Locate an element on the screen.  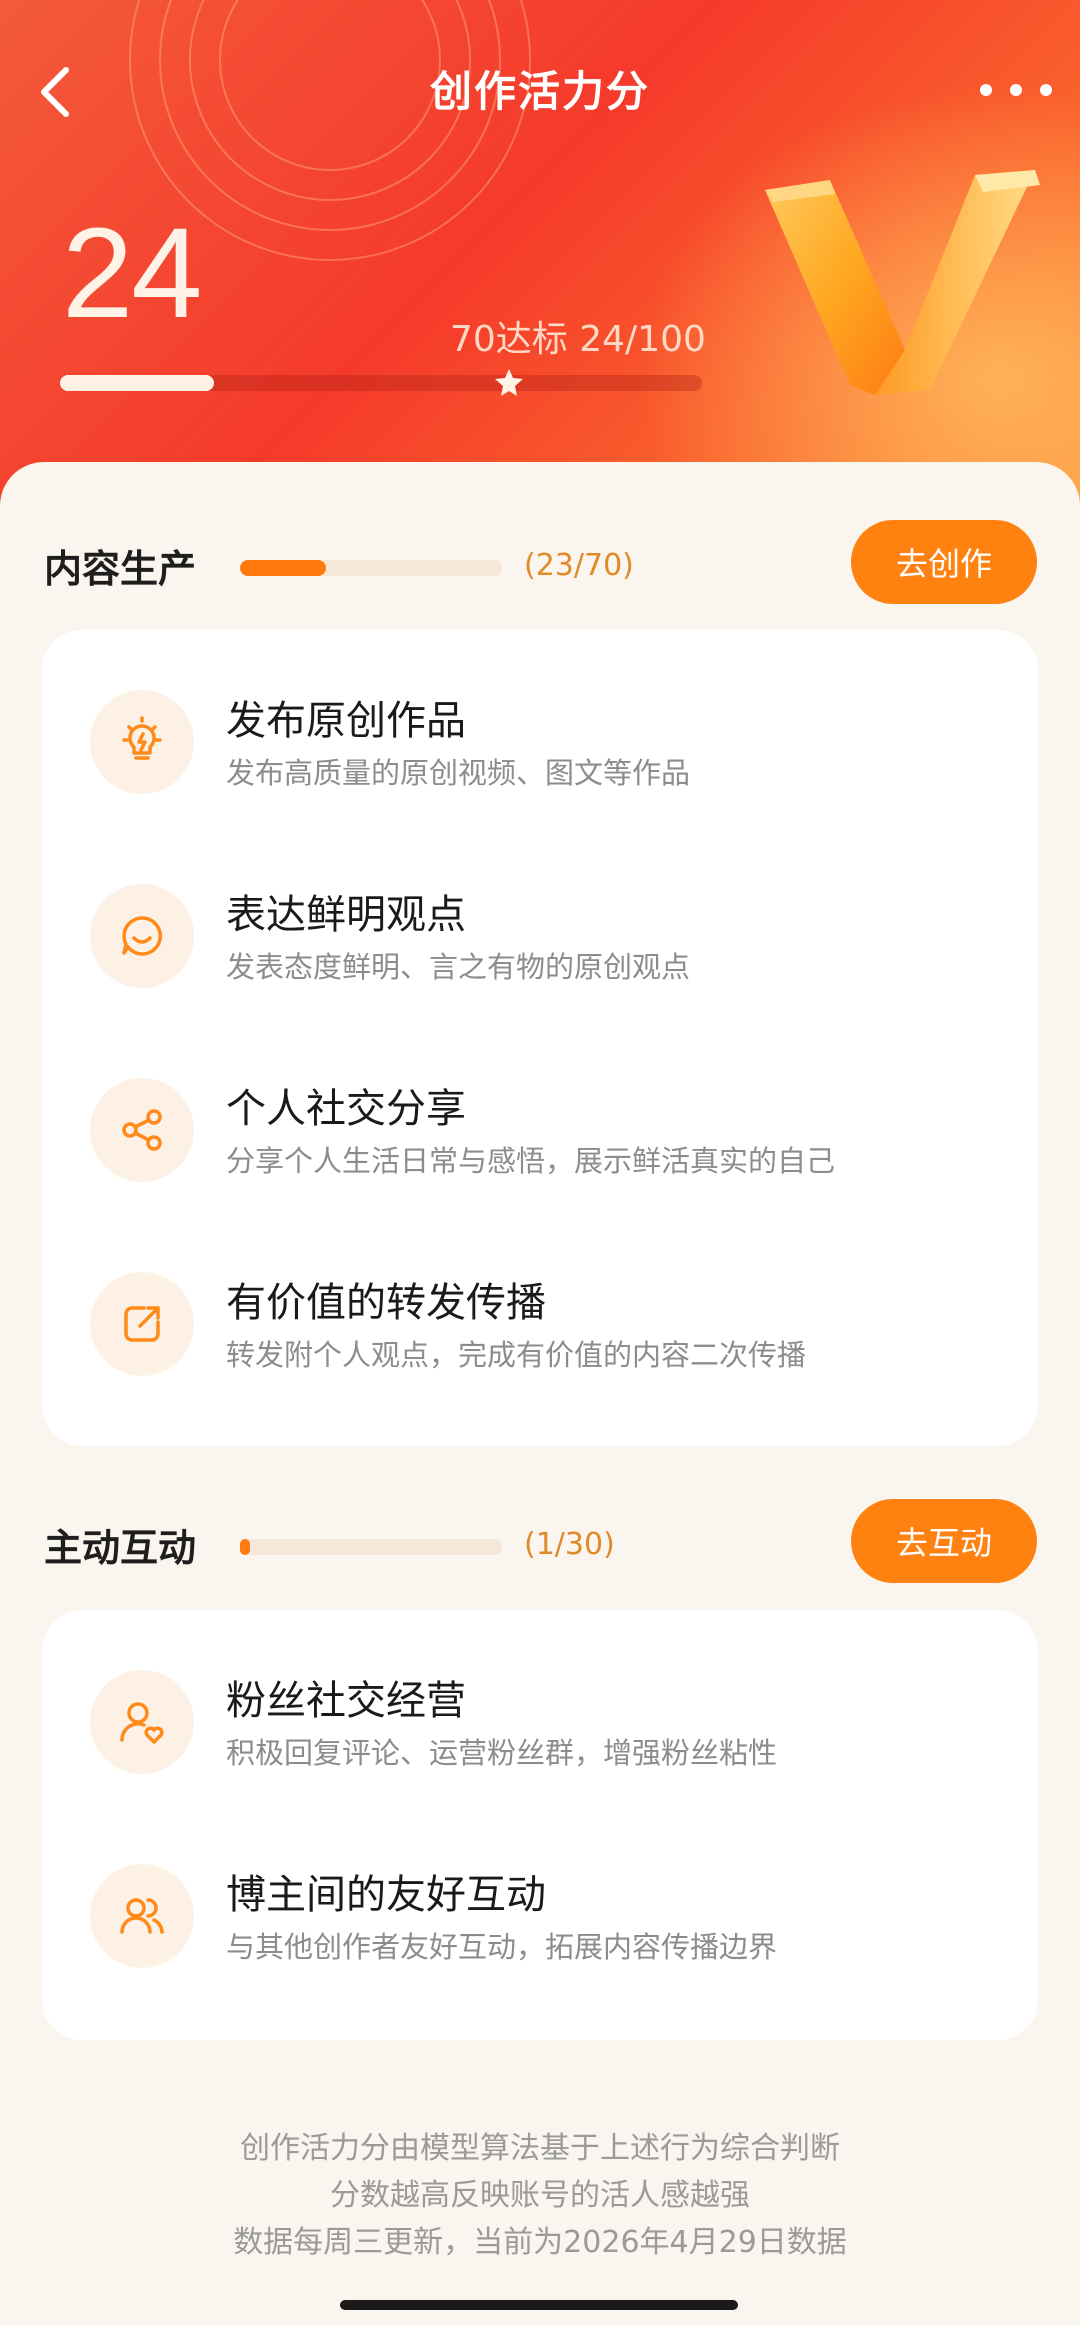
score-value: 24 is located at coordinates (132, 273).